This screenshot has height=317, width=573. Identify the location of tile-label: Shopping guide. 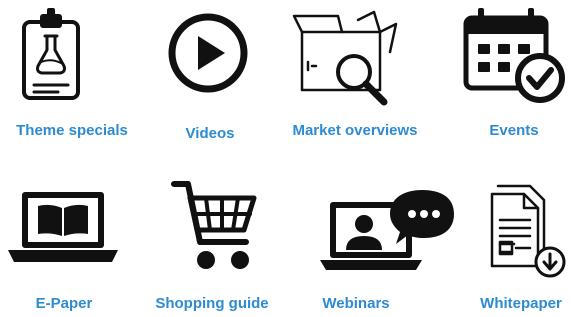
(212, 303).